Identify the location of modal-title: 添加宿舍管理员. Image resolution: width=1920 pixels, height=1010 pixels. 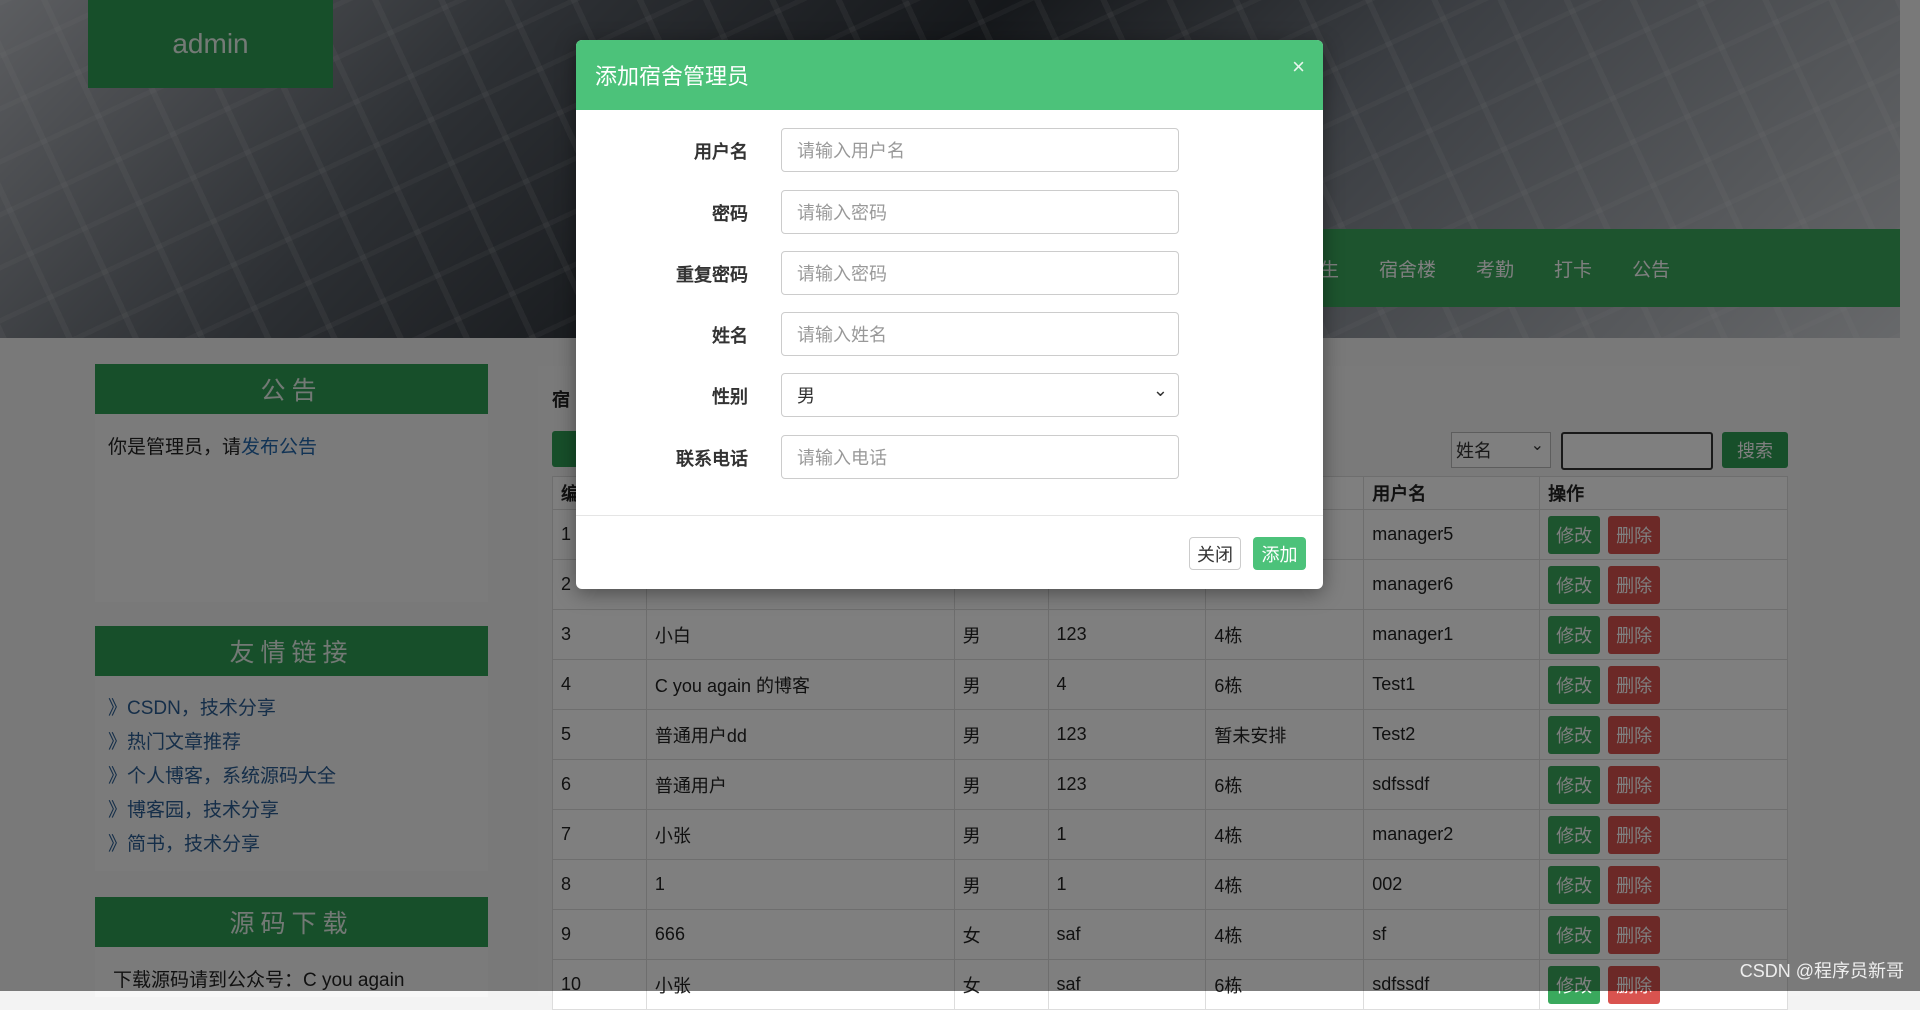
(672, 76).